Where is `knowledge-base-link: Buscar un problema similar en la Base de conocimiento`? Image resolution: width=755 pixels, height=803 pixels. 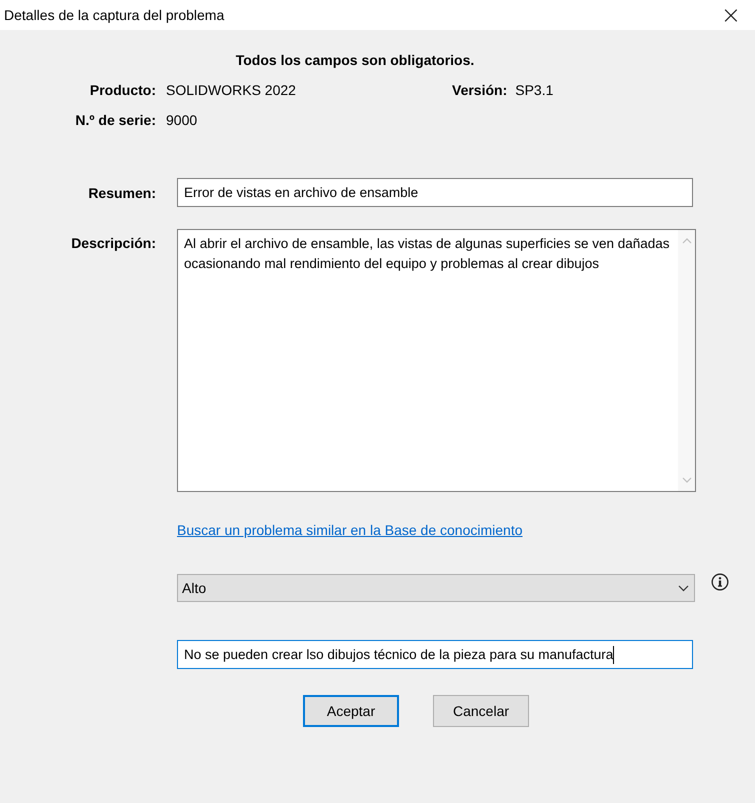 knowledge-base-link: Buscar un problema similar en la Base de conocimiento is located at coordinates (350, 530).